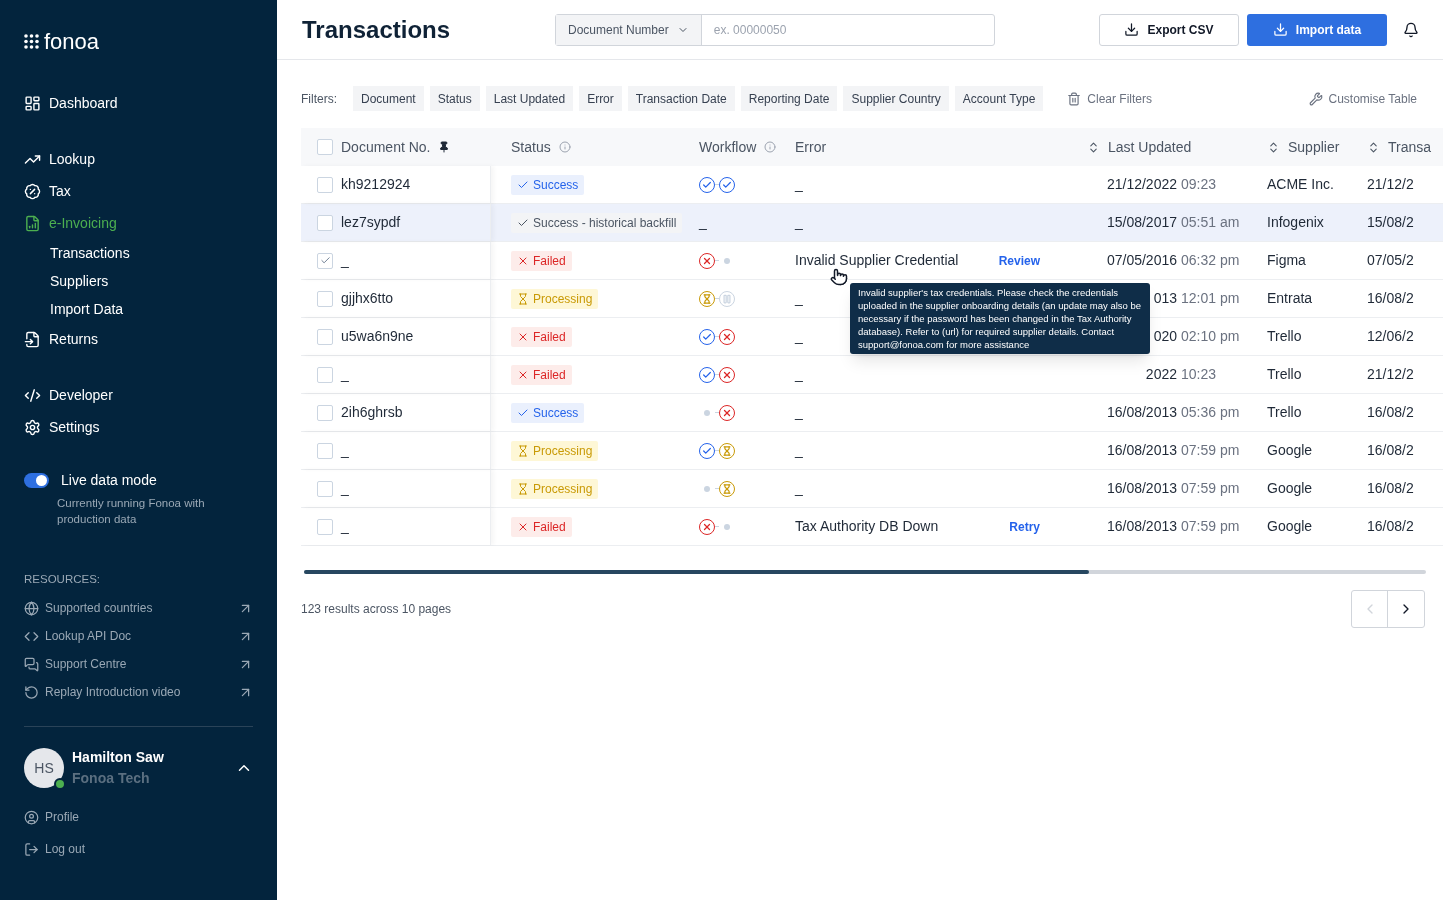 The width and height of the screenshot is (1443, 900). What do you see at coordinates (872, 413) in the screenshot?
I see `table-row: 2ih6ghrsb Success _ 16/08/2013 05:36 pm Trello 16/08/2` at bounding box center [872, 413].